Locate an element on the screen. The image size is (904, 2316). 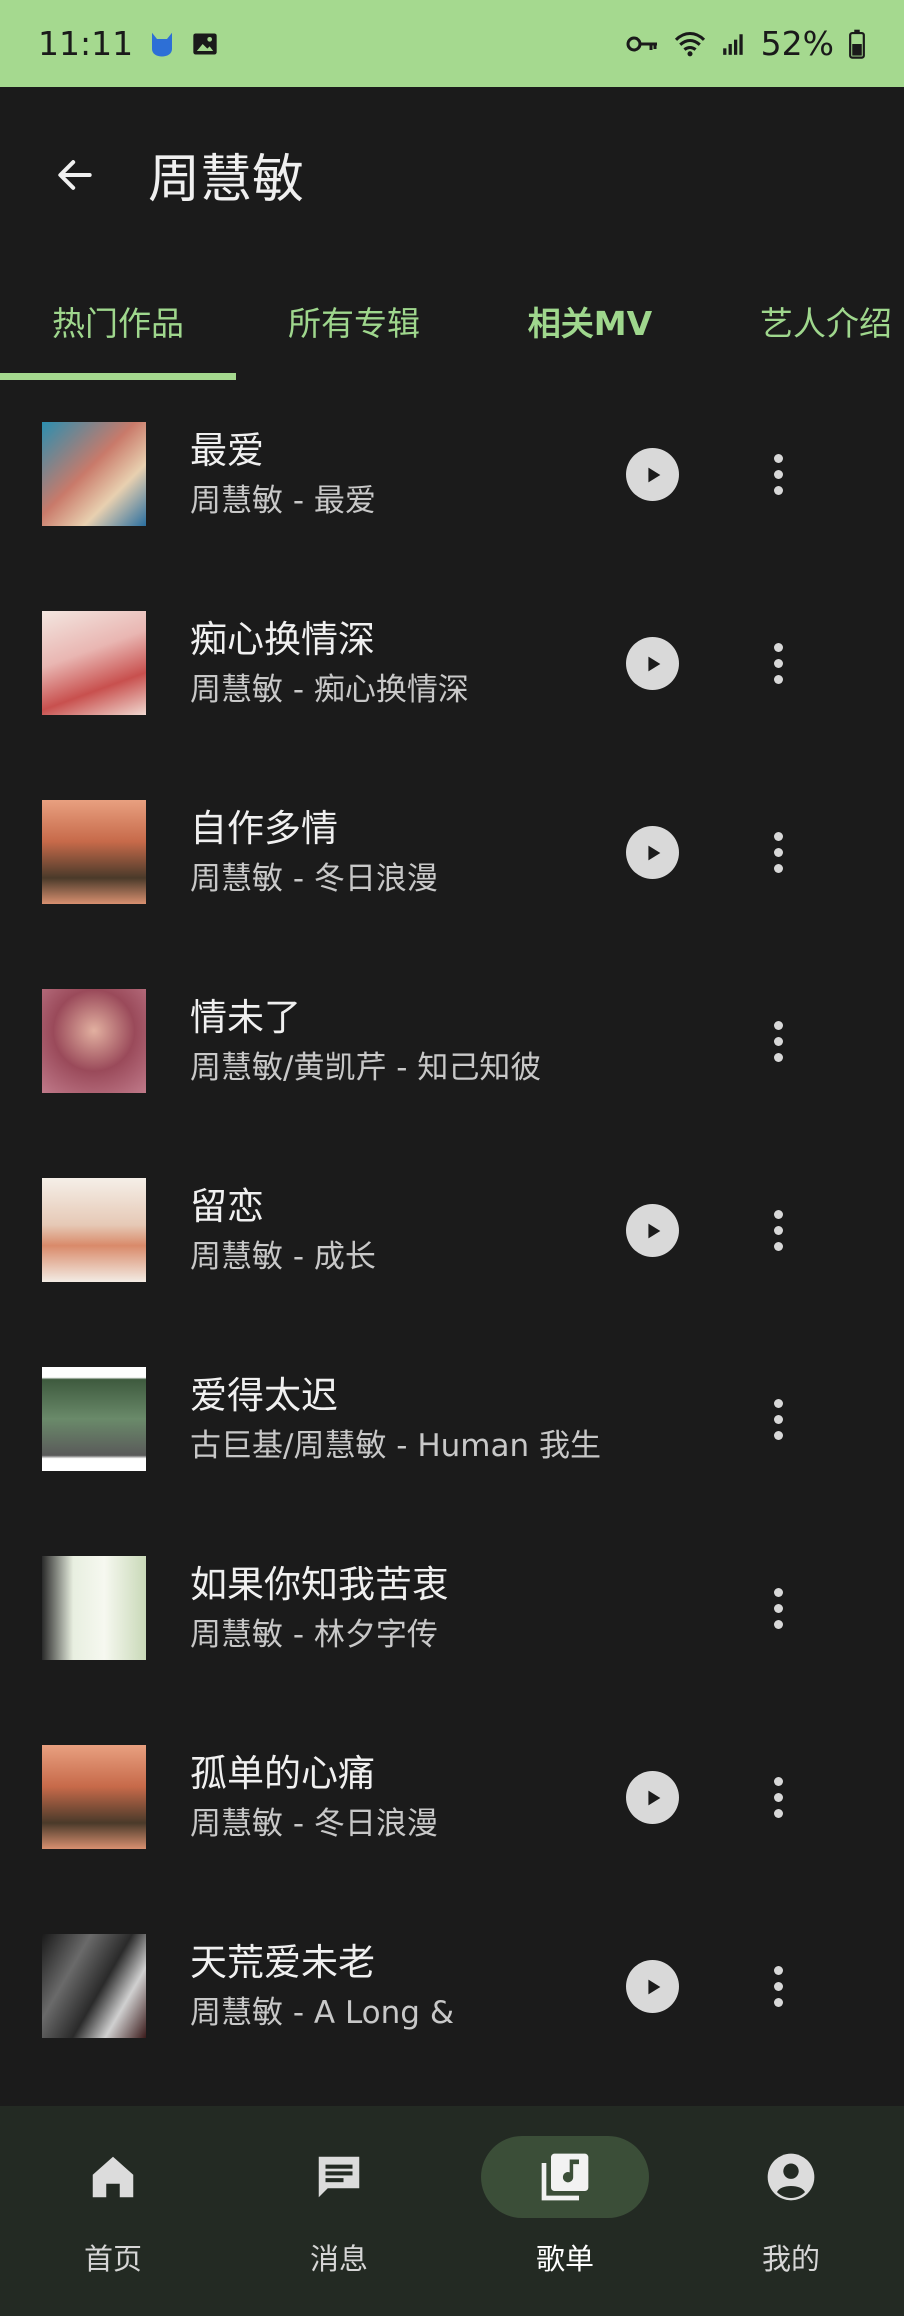
song-subtitle: 周慧敏 - 痴心换情深 is located at coordinates (329, 690).